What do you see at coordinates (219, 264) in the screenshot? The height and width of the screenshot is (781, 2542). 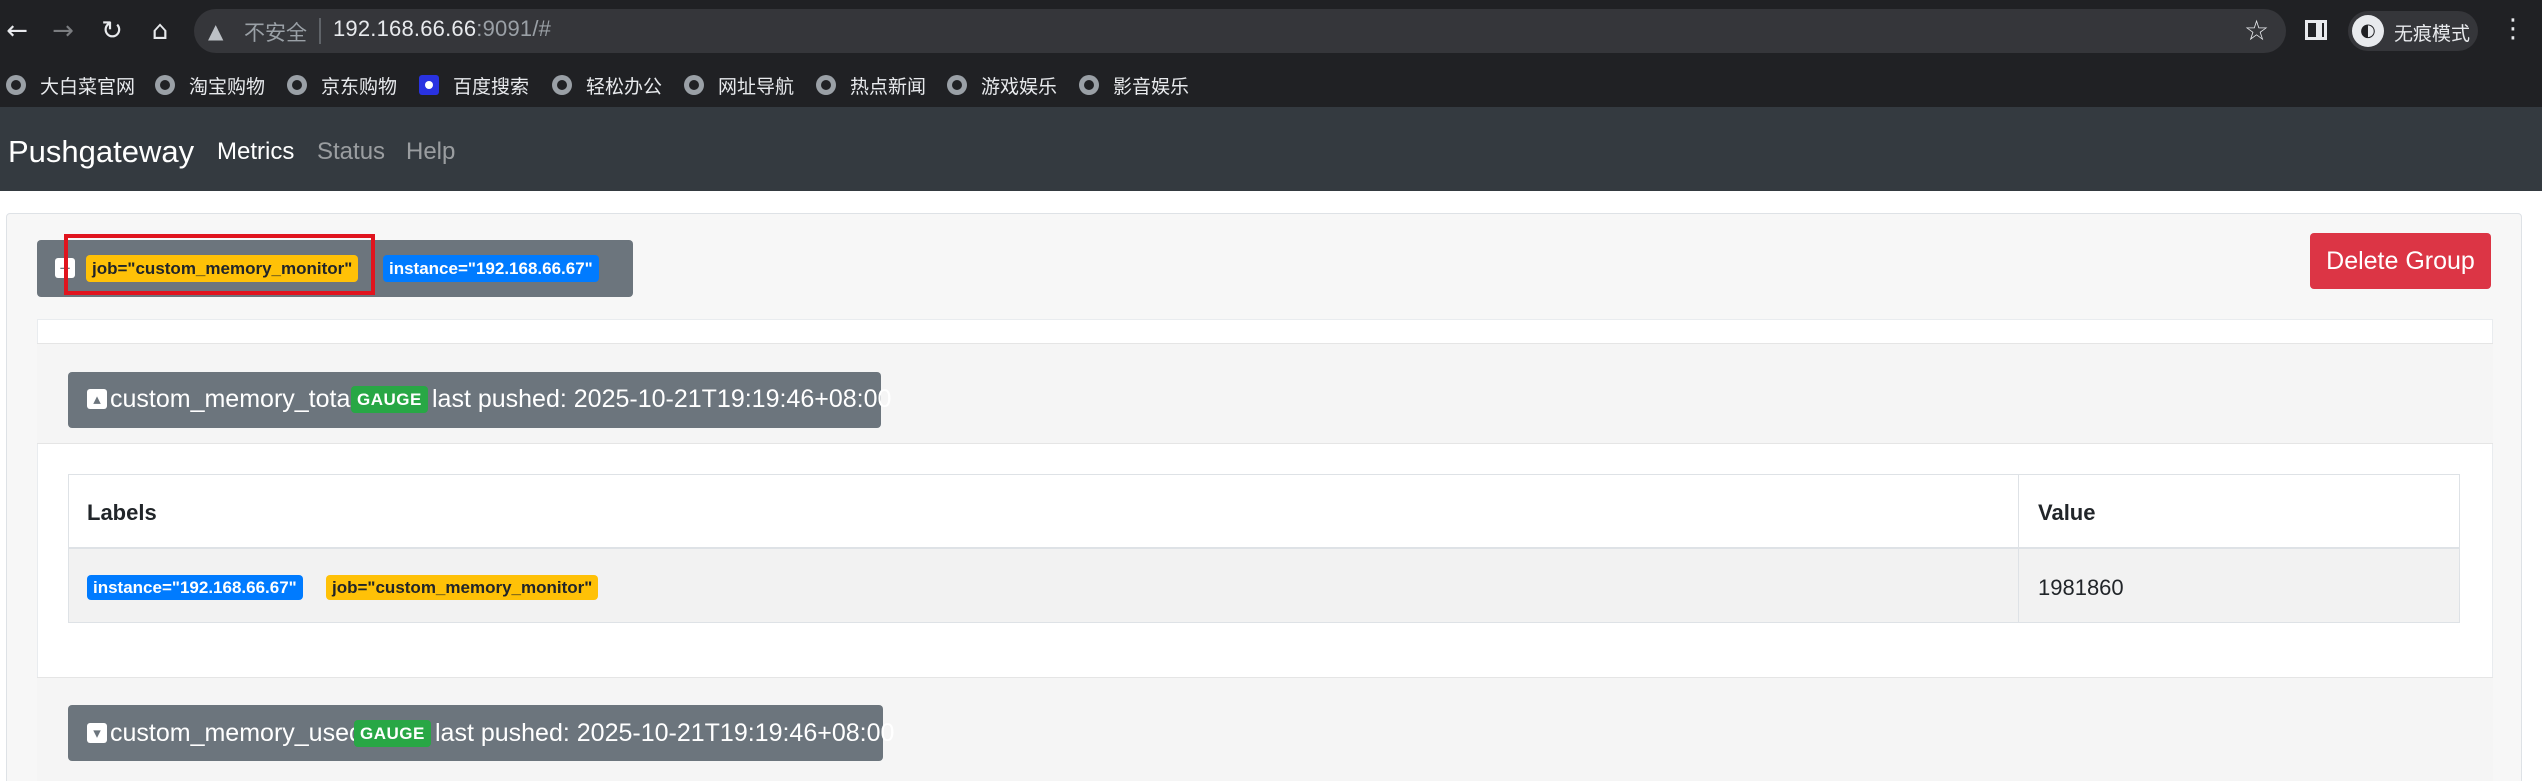 I see `highlight-annotation` at bounding box center [219, 264].